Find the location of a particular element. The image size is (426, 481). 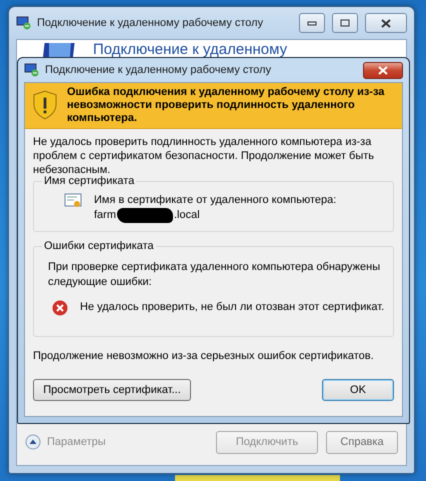

options-link: Параметры is located at coordinates (76, 442).